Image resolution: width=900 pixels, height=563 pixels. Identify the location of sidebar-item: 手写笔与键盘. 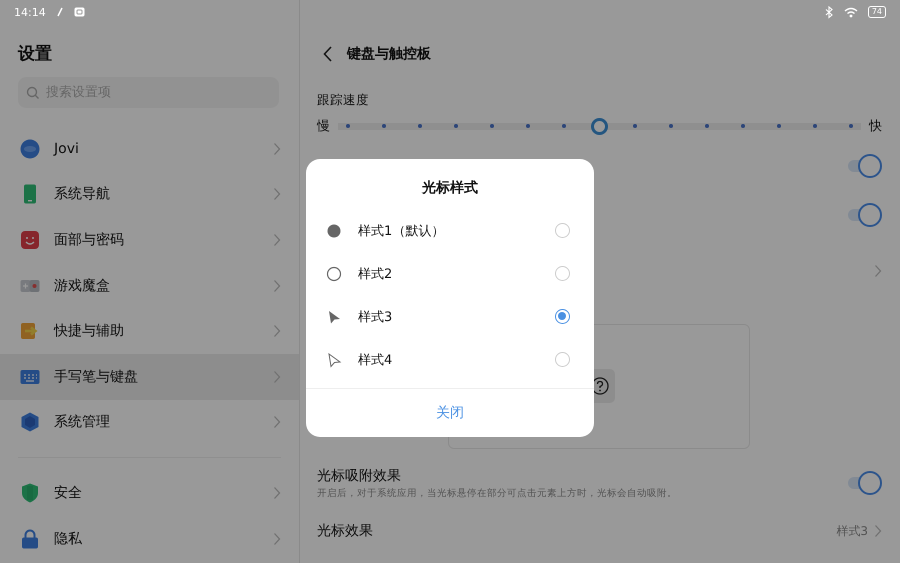
(149, 377).